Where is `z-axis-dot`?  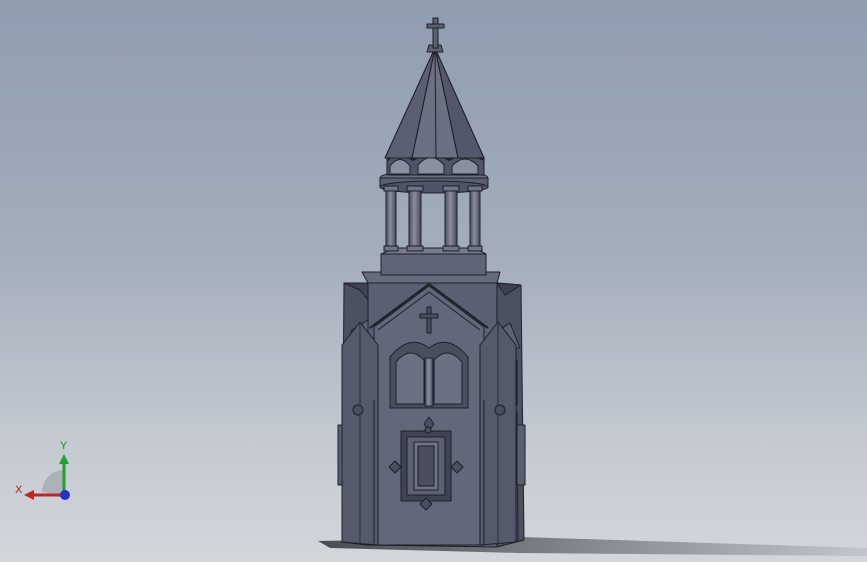
z-axis-dot is located at coordinates (65, 495).